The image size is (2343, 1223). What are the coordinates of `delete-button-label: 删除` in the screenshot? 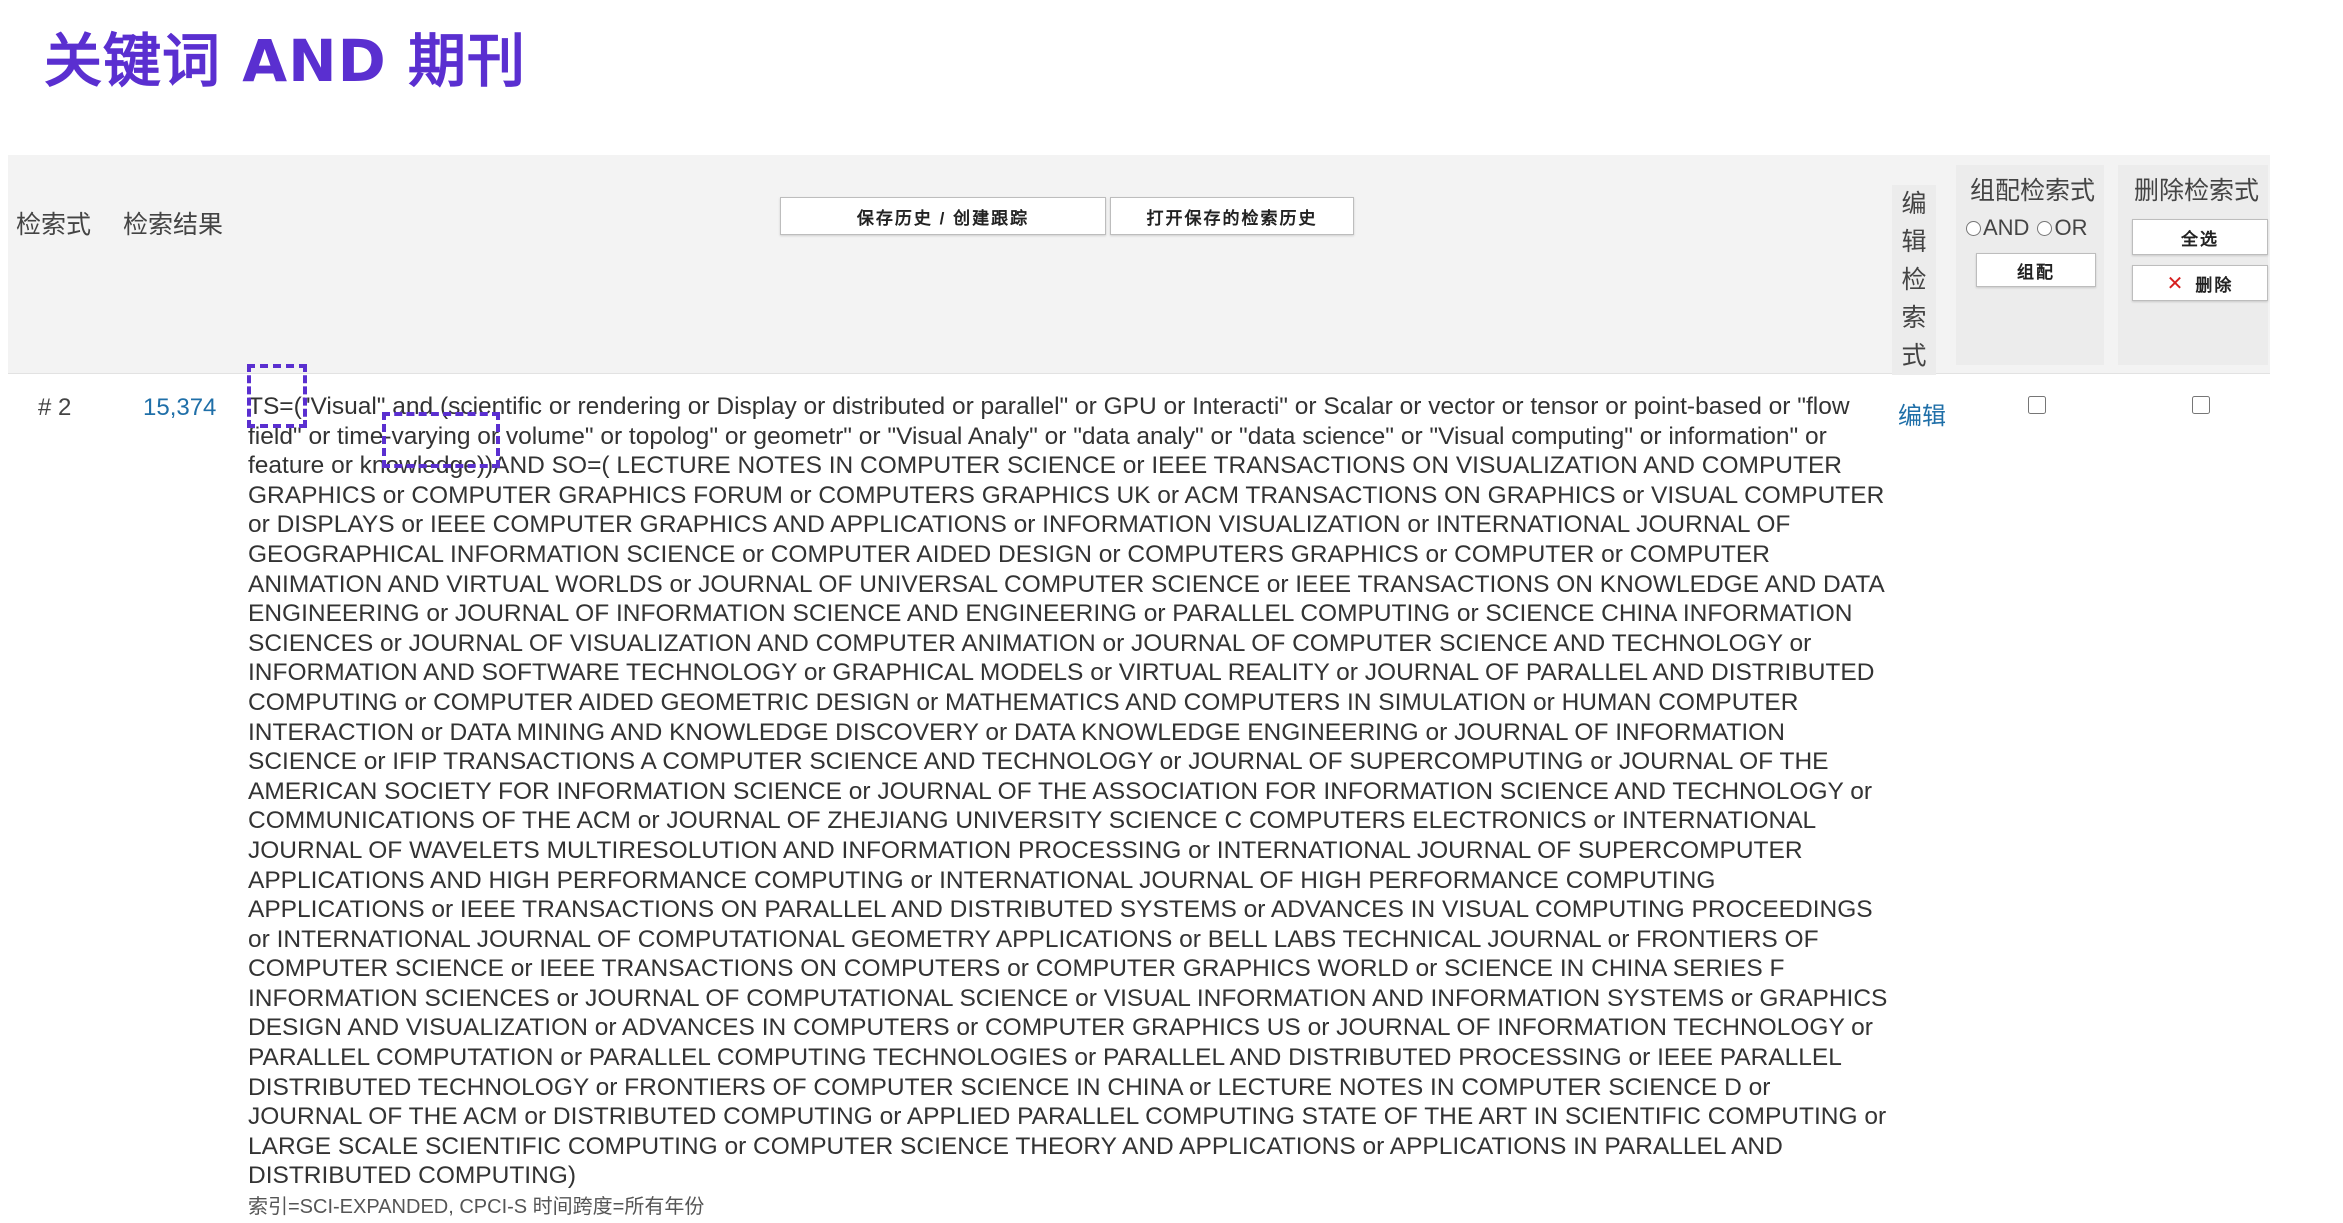 It's located at (2214, 285).